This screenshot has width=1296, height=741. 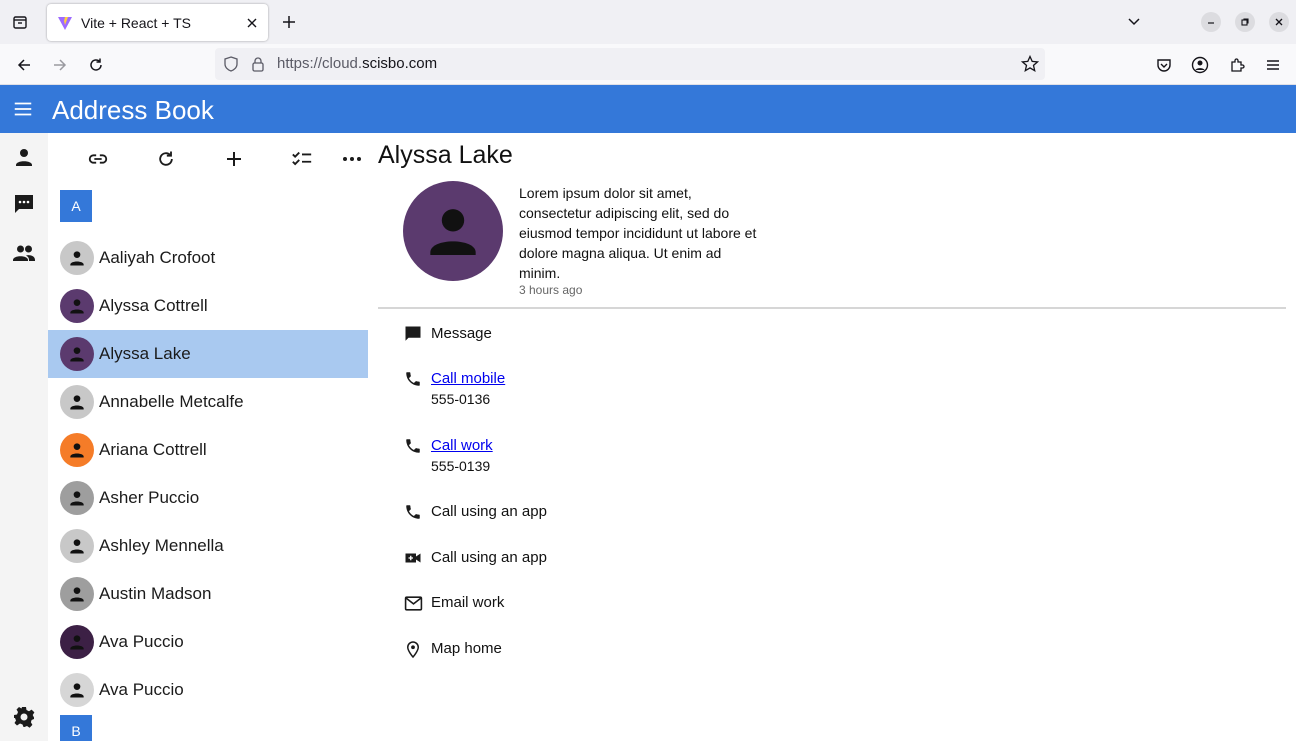 What do you see at coordinates (1273, 65) in the screenshot?
I see `hamburger-menu-icon` at bounding box center [1273, 65].